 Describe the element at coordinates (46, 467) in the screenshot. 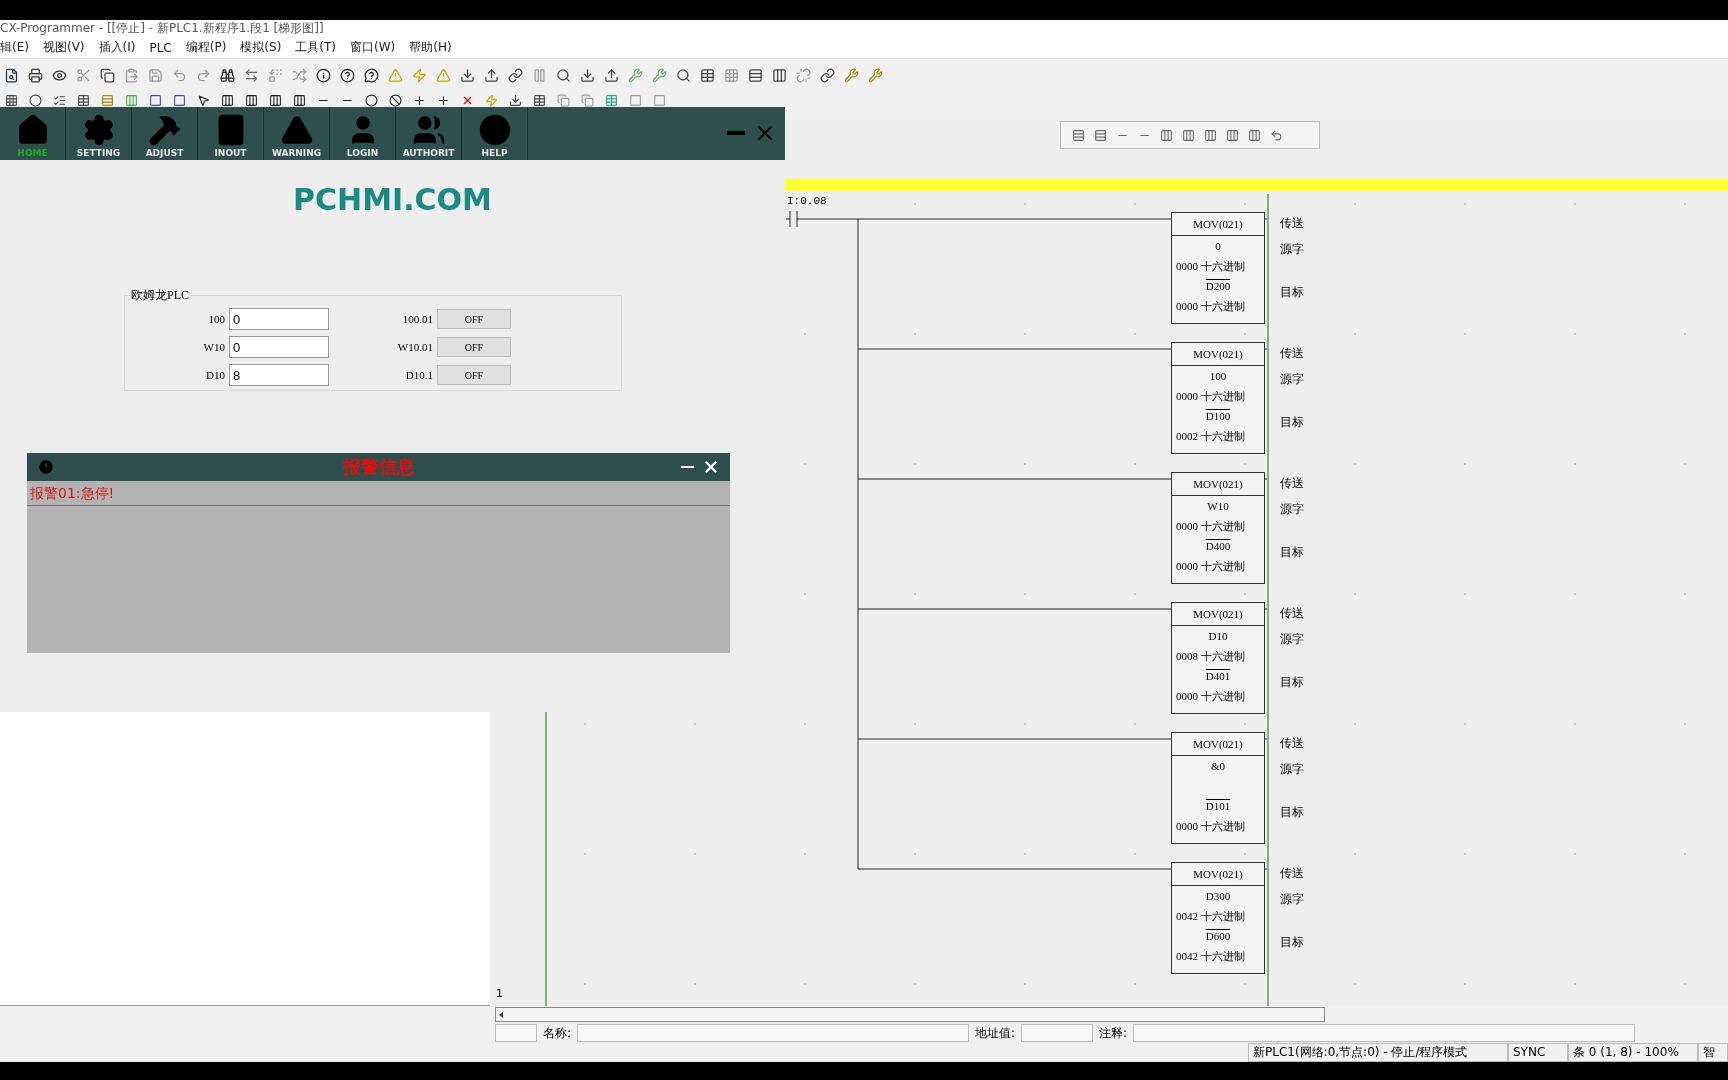

I see `alert-icon` at that location.